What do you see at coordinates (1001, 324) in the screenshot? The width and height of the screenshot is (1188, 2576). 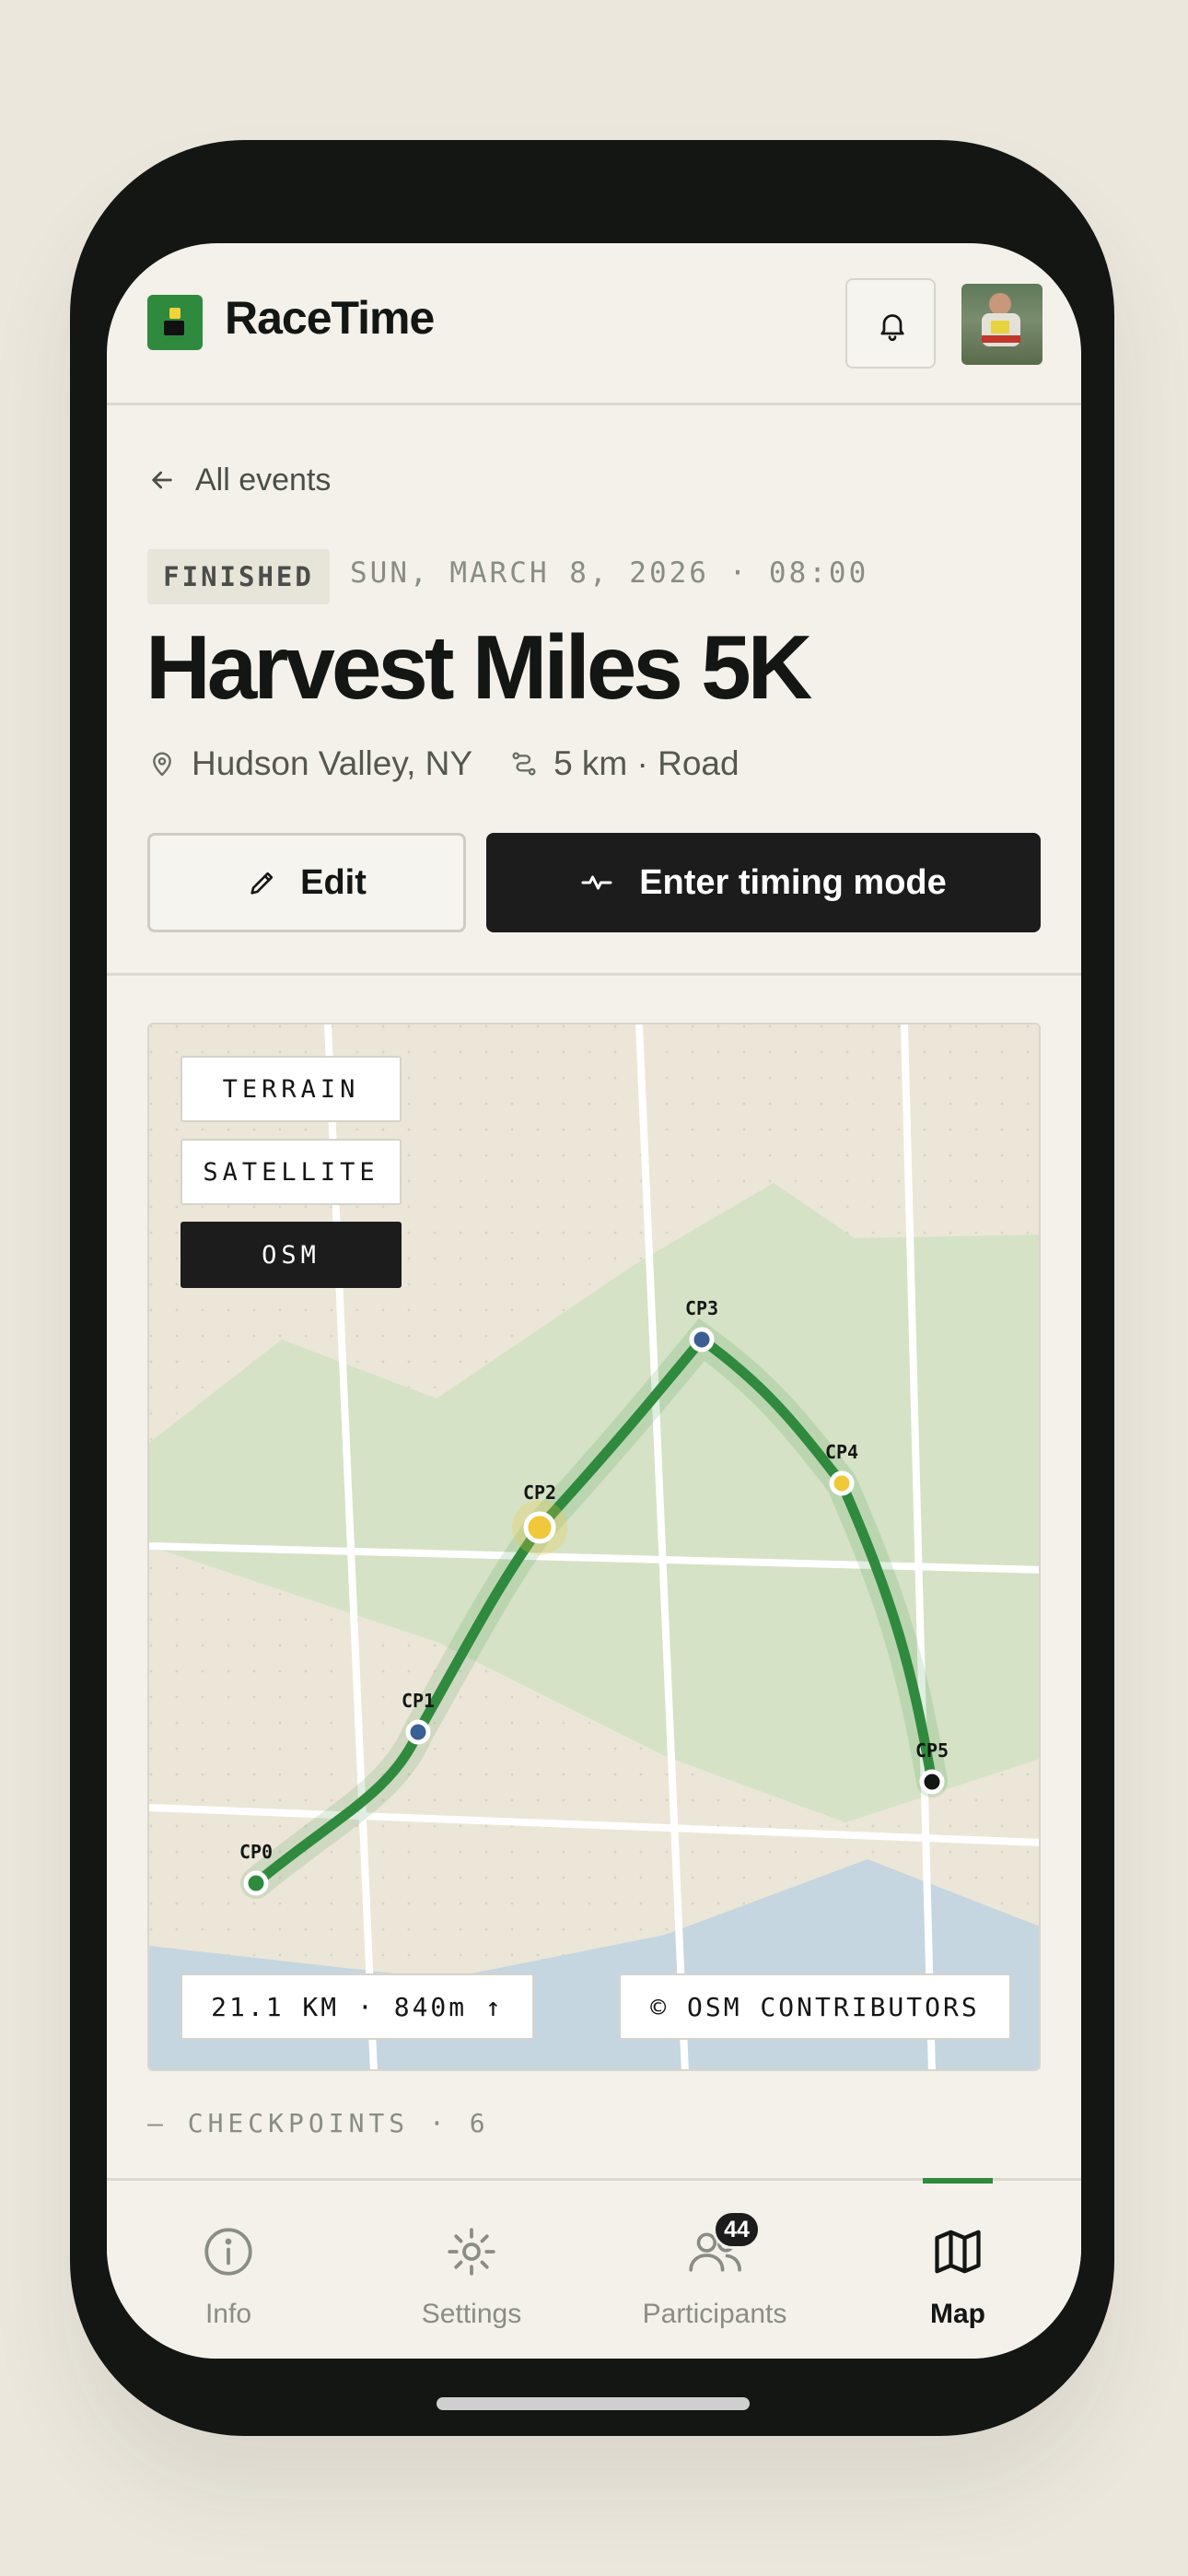 I see `user-avatar` at bounding box center [1001, 324].